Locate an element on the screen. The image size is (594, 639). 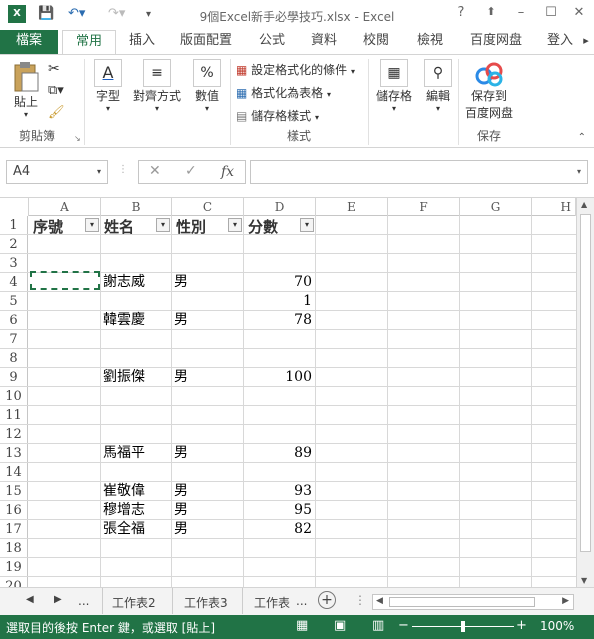
score-cell: 78 is located at coordinates (279, 320).